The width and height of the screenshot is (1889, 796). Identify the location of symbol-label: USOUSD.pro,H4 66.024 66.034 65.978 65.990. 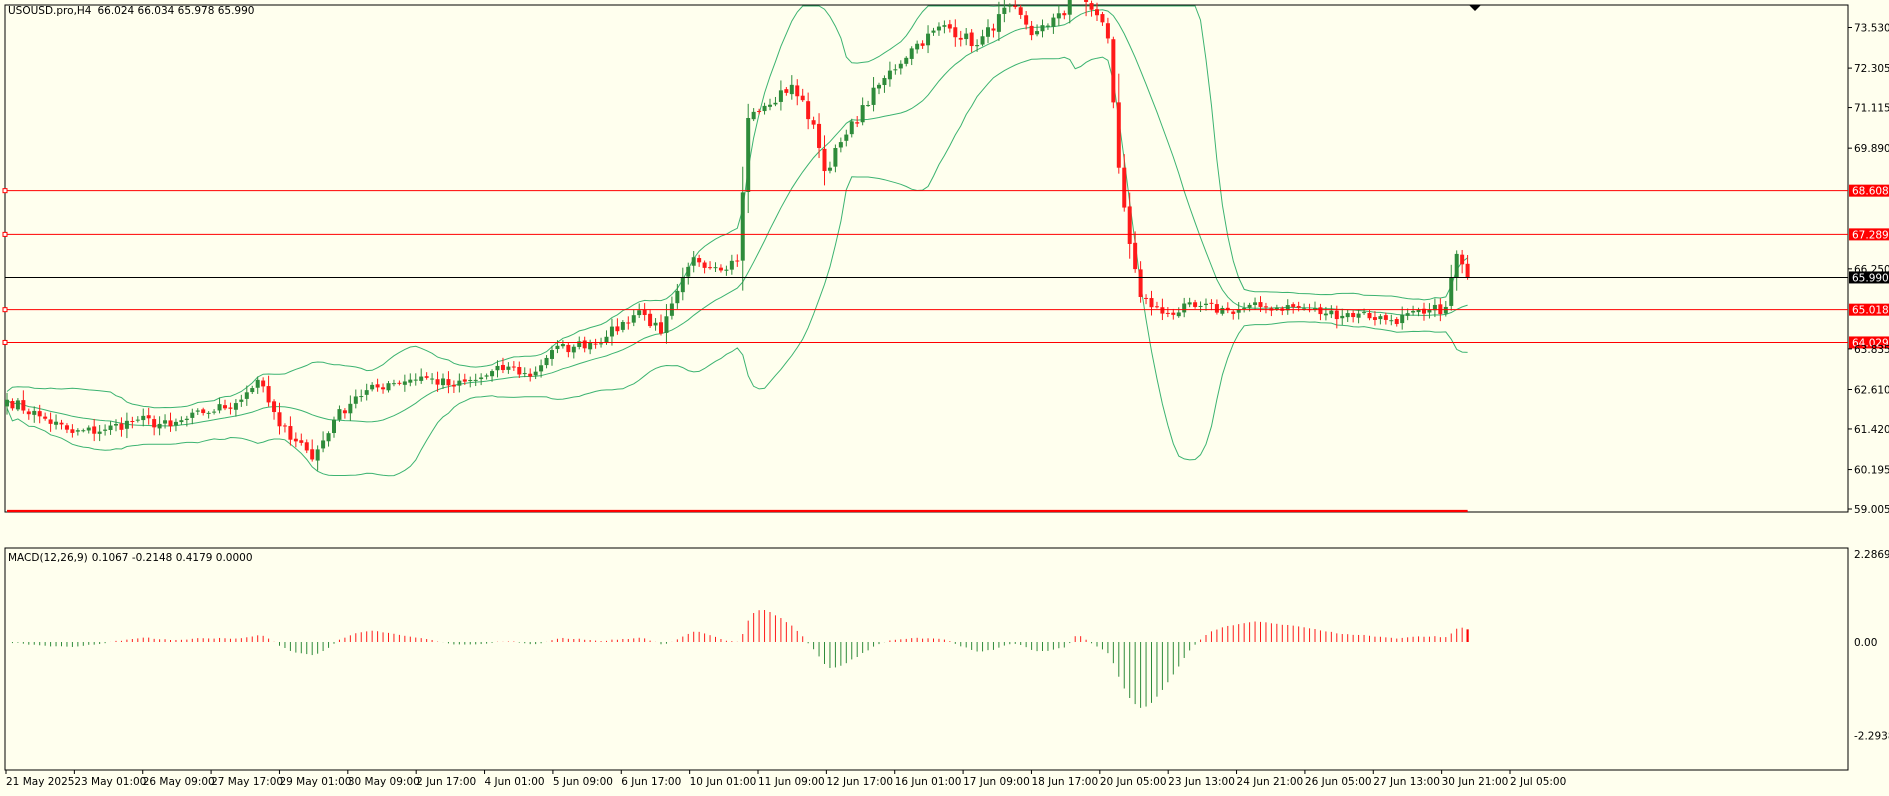
(131, 11).